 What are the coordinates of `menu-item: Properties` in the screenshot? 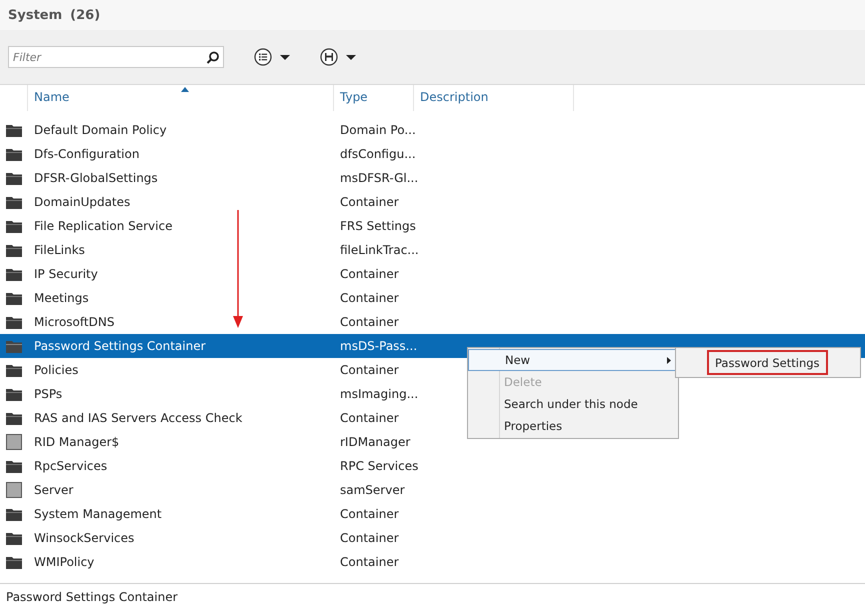 It's located at (573, 426).